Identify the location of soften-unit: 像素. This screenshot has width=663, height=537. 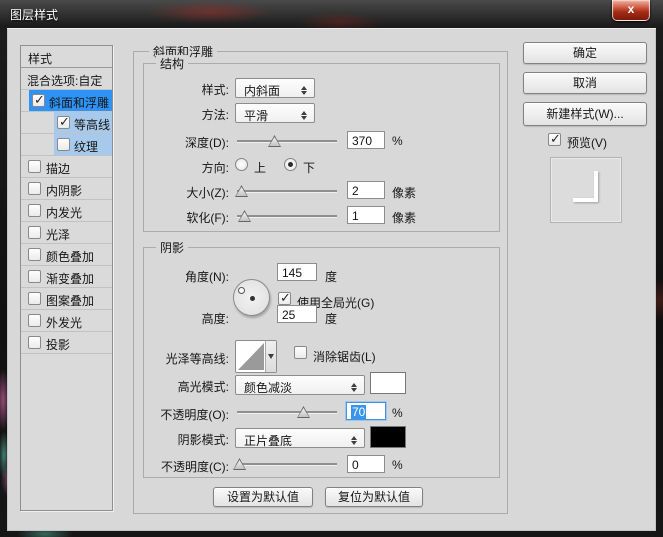
(404, 218).